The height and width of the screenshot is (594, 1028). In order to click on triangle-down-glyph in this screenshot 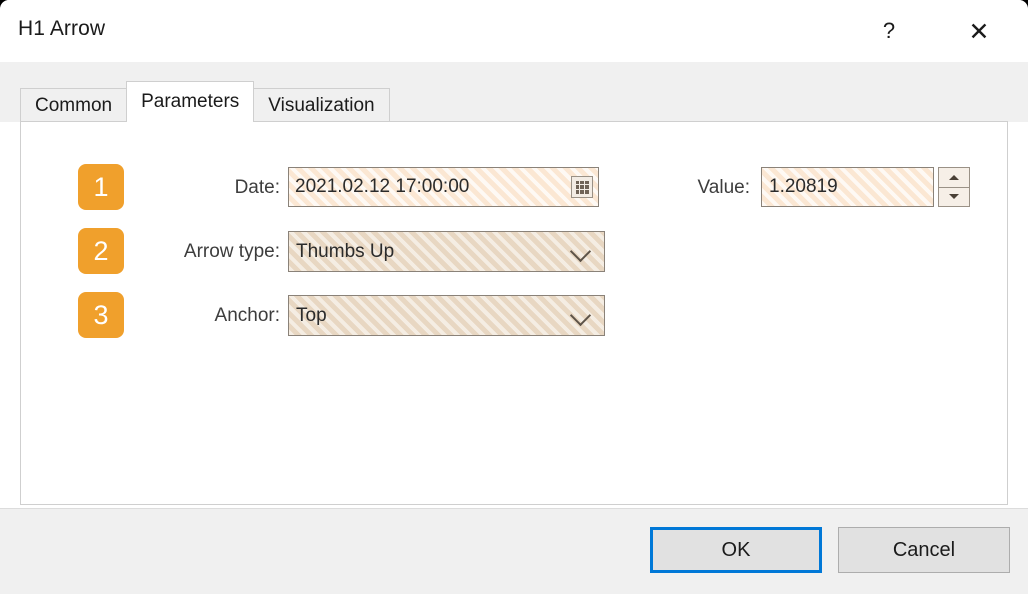, I will do `click(954, 197)`.